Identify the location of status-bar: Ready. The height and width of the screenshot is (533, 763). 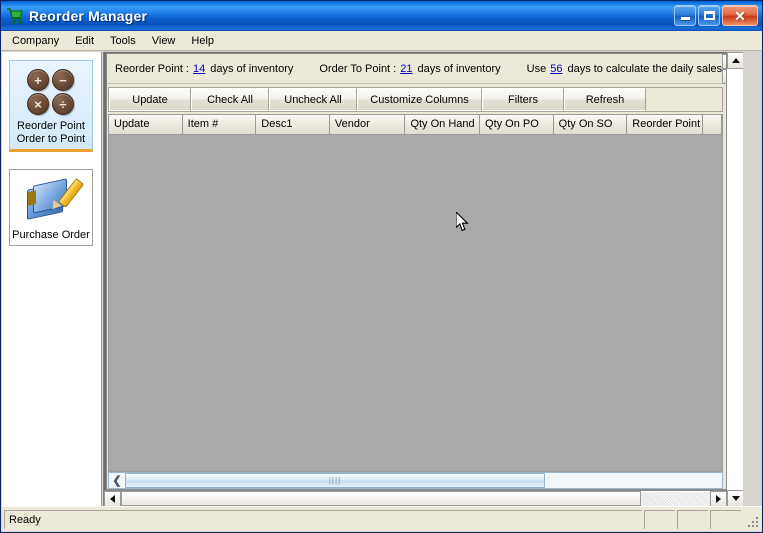
(382, 518).